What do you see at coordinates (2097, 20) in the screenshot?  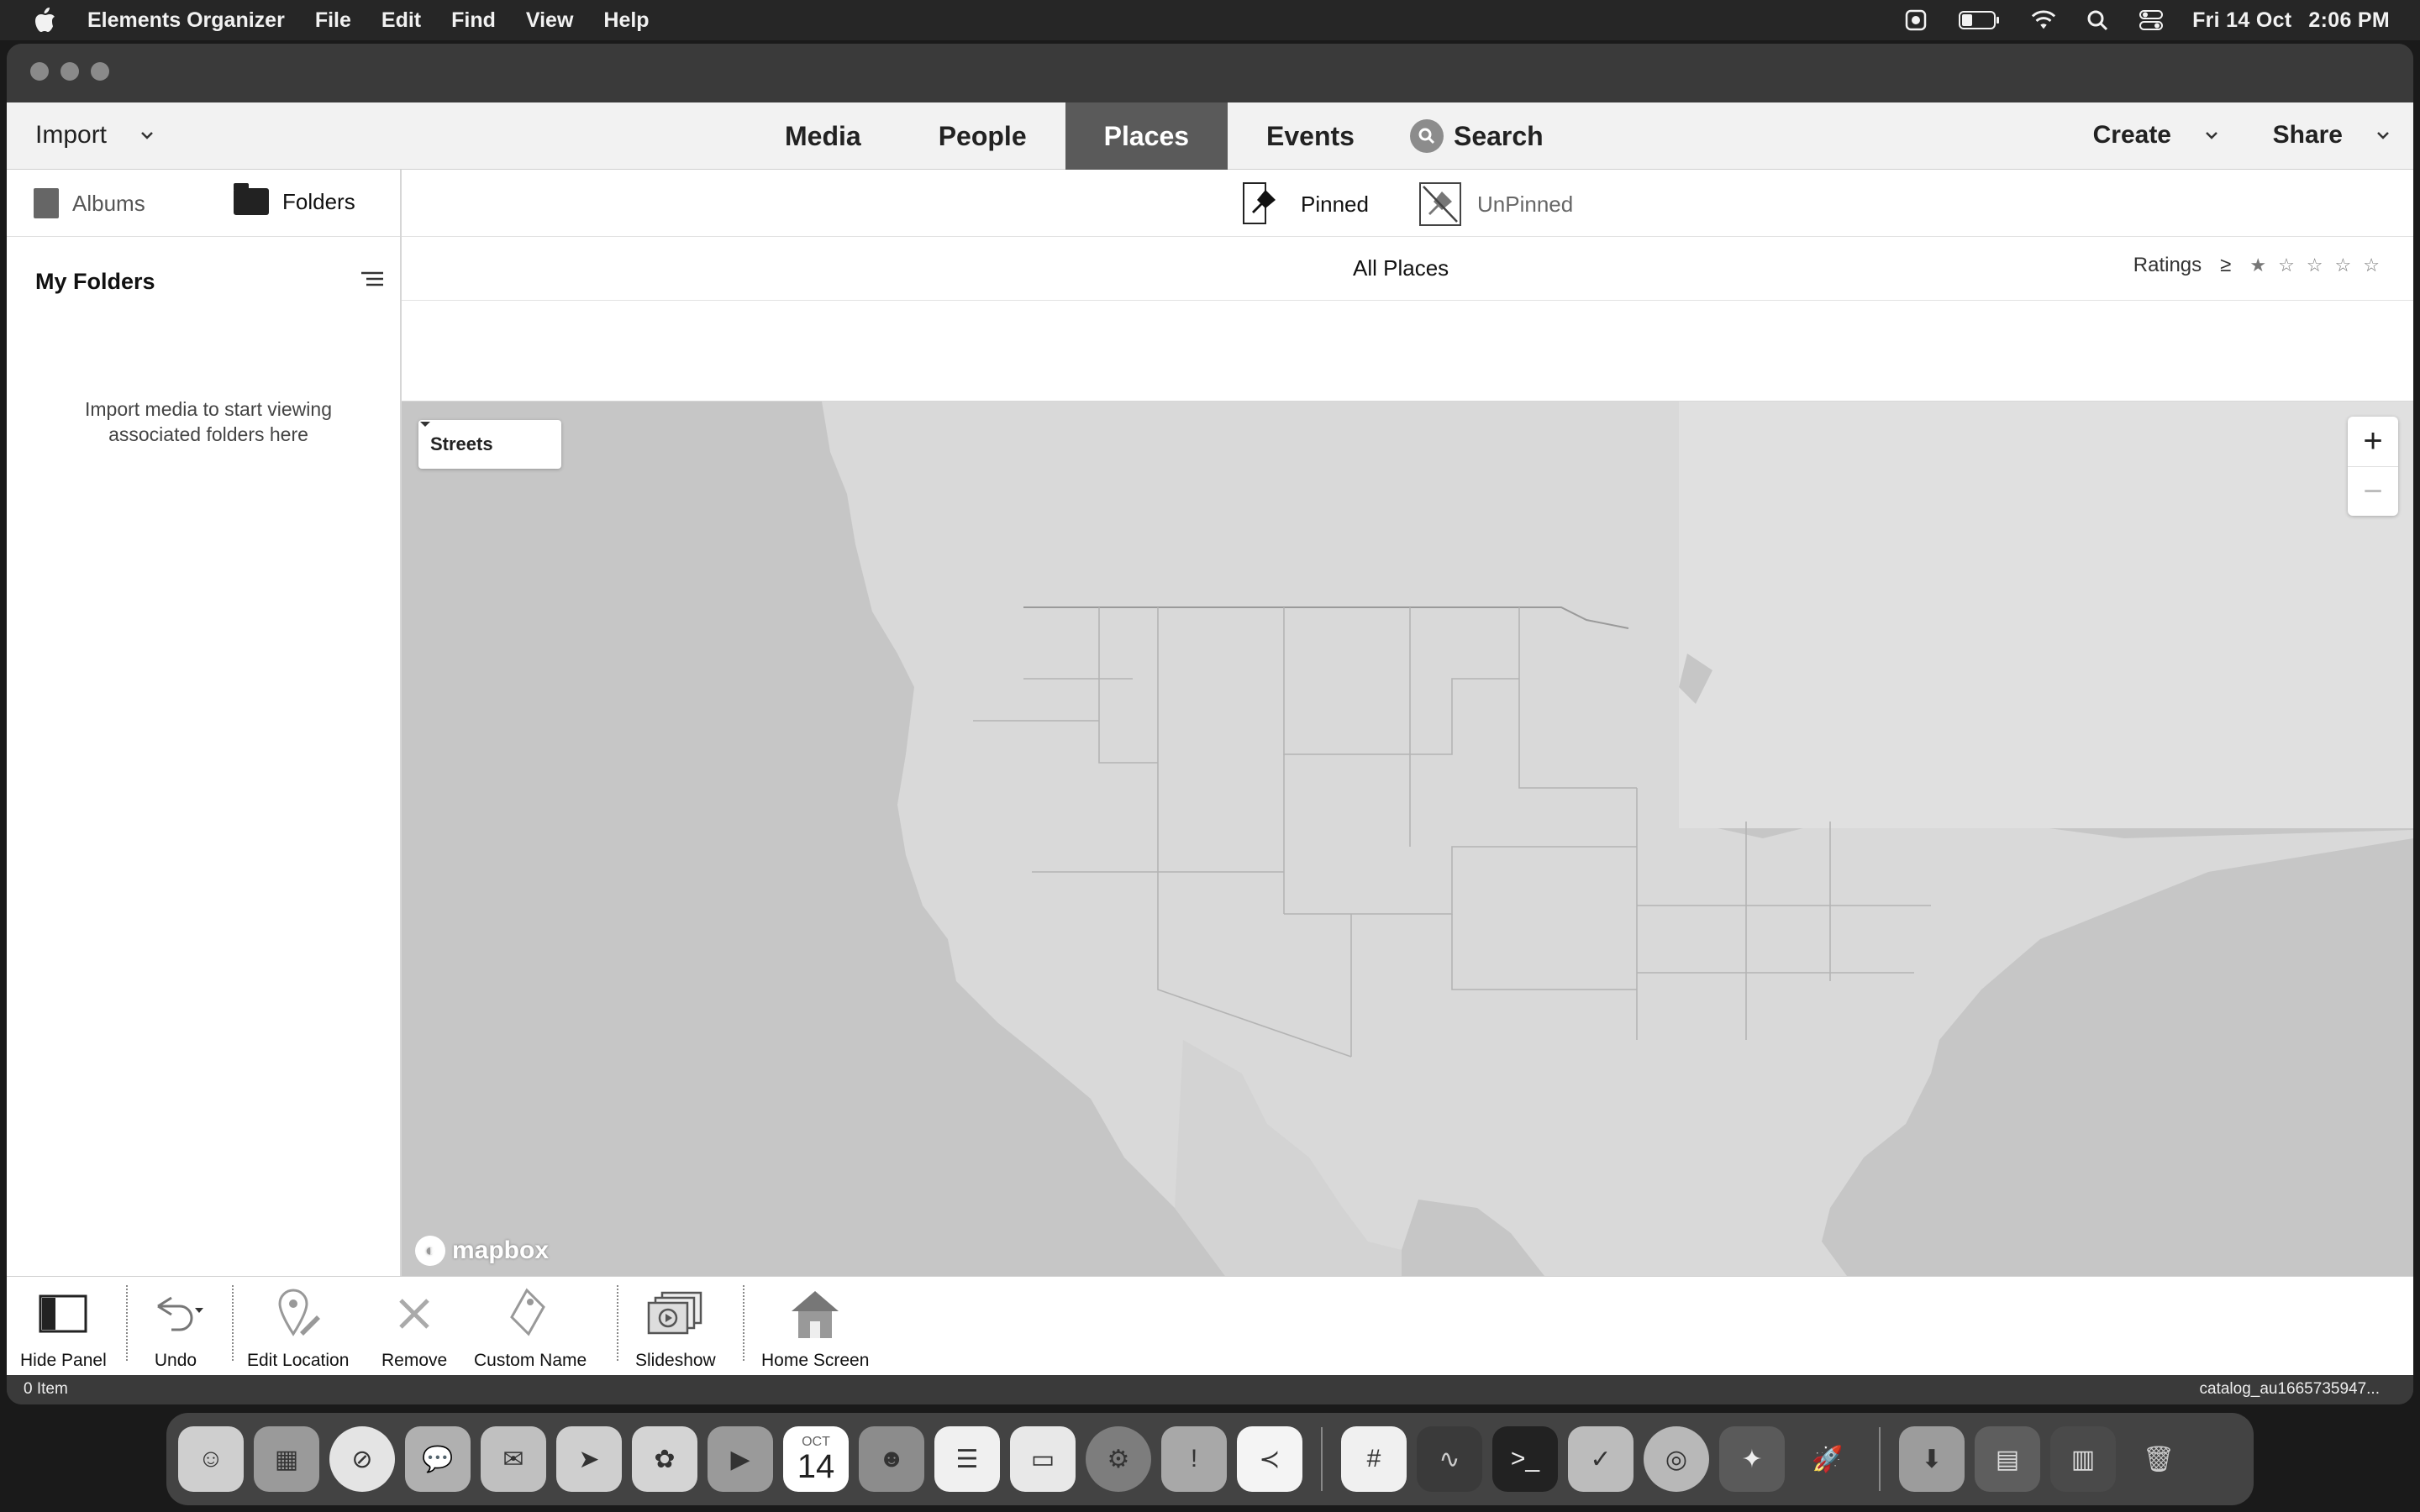 I see `spotlight-search-icon` at bounding box center [2097, 20].